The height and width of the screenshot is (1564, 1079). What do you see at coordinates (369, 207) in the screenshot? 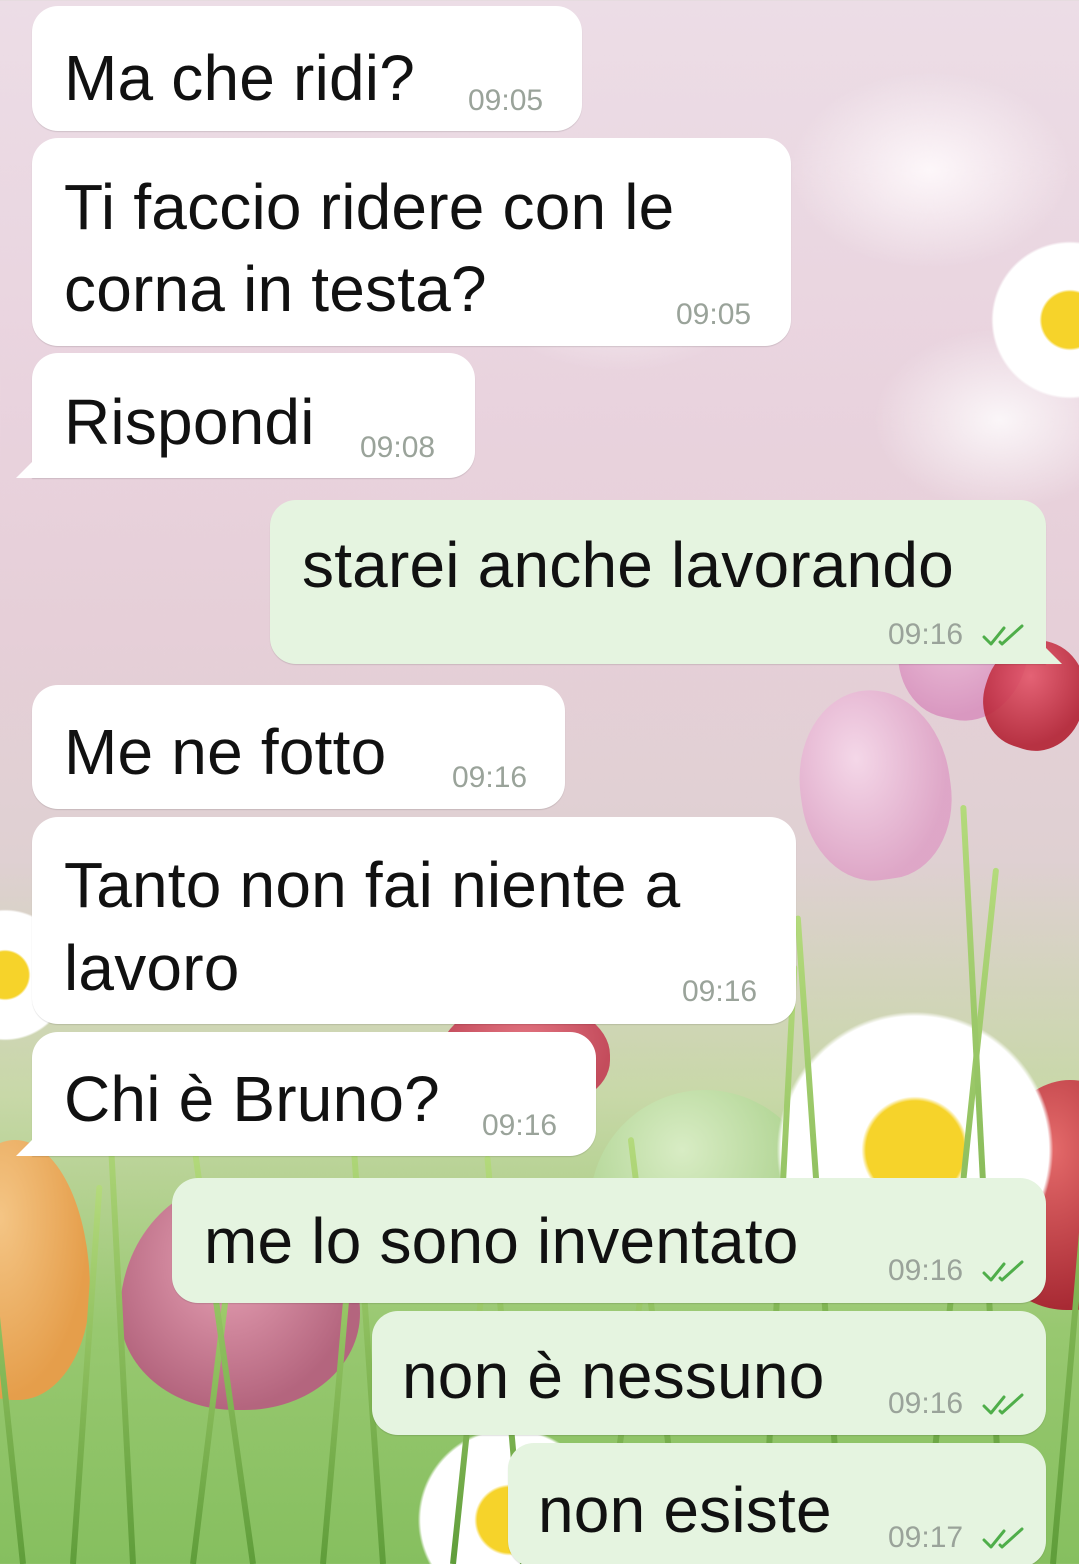
I see `message-text-line: Ti faccio ridere con le` at bounding box center [369, 207].